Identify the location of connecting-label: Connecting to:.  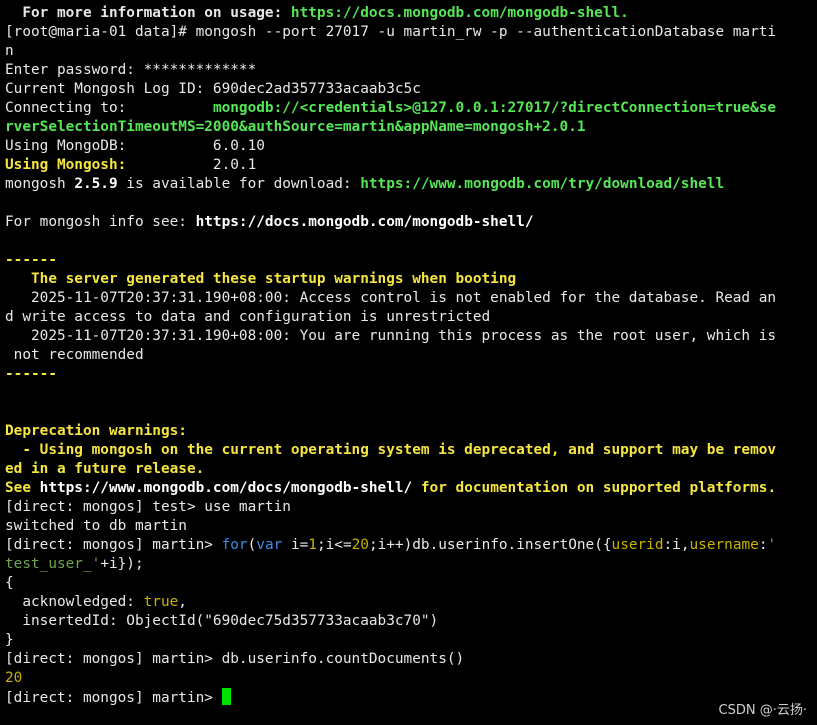
(109, 108).